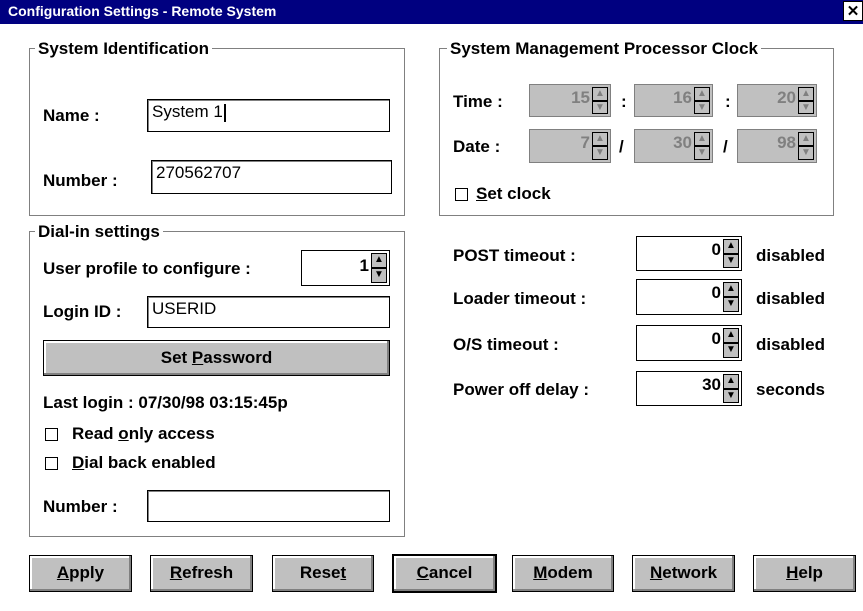 This screenshot has width=863, height=611. I want to click on reset-button: Reset, so click(323, 573).